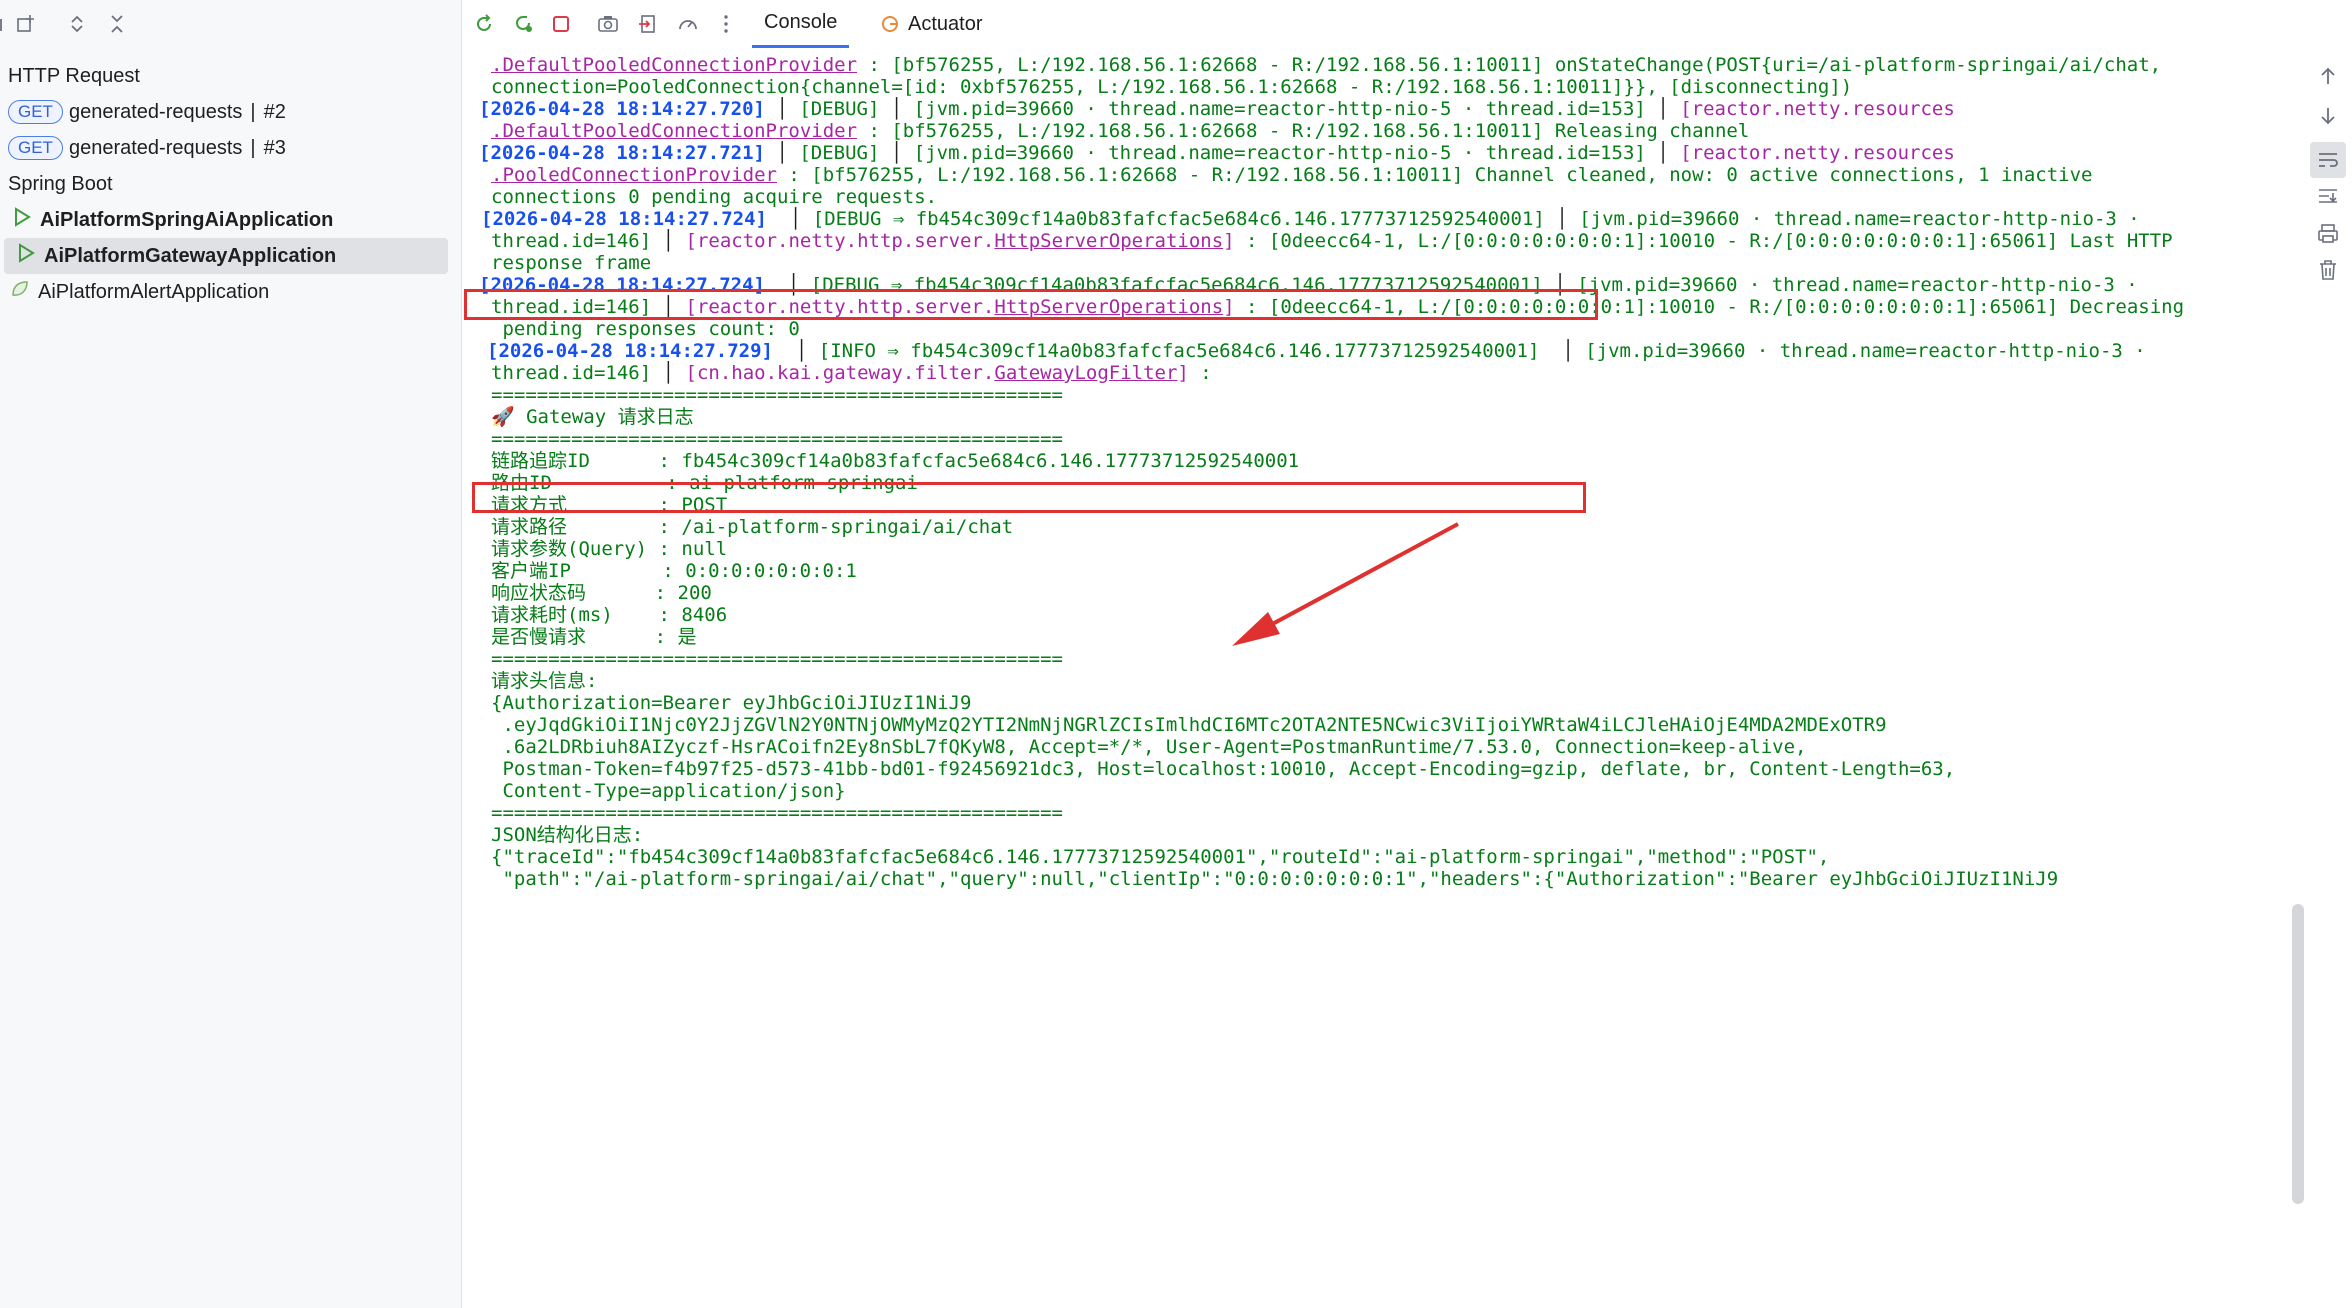  Describe the element at coordinates (274, 147) in the screenshot. I see `request-number: #3` at that location.